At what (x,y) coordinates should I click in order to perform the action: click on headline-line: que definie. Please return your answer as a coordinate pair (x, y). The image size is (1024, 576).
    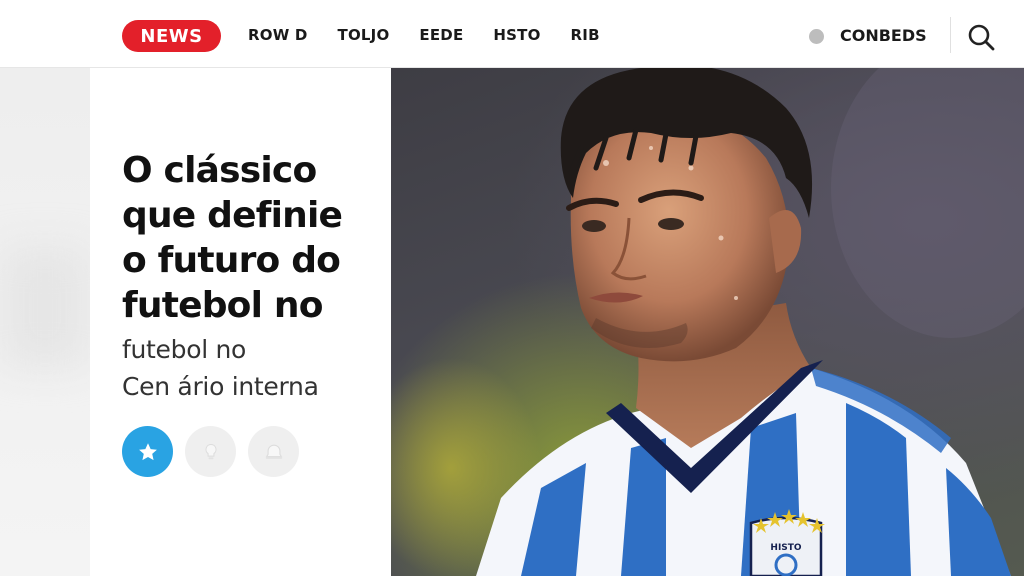
    Looking at the image, I should click on (232, 215).